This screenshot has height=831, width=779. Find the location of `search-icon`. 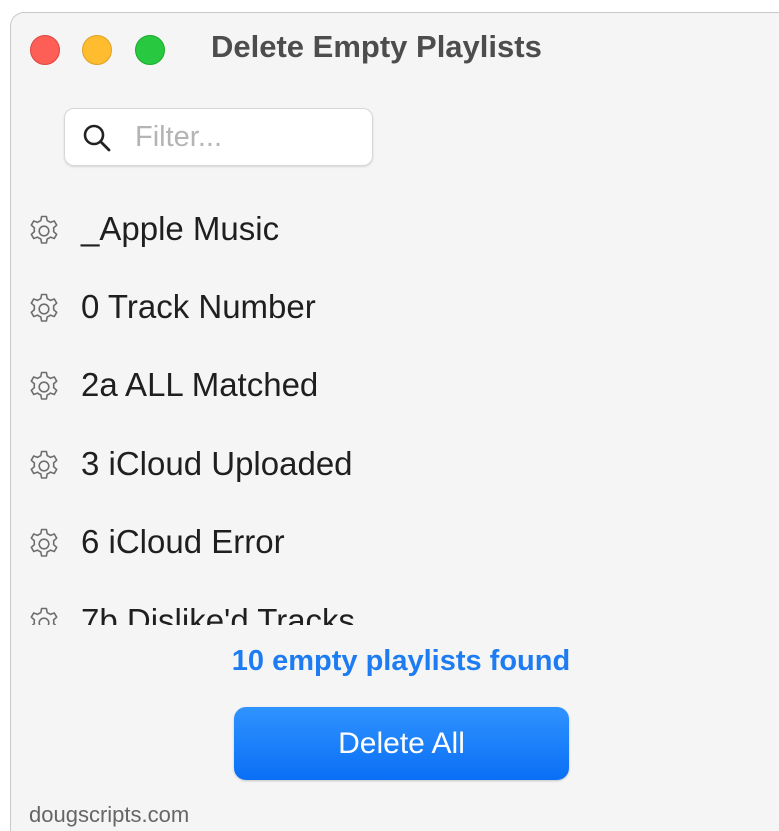

search-icon is located at coordinates (97, 138).